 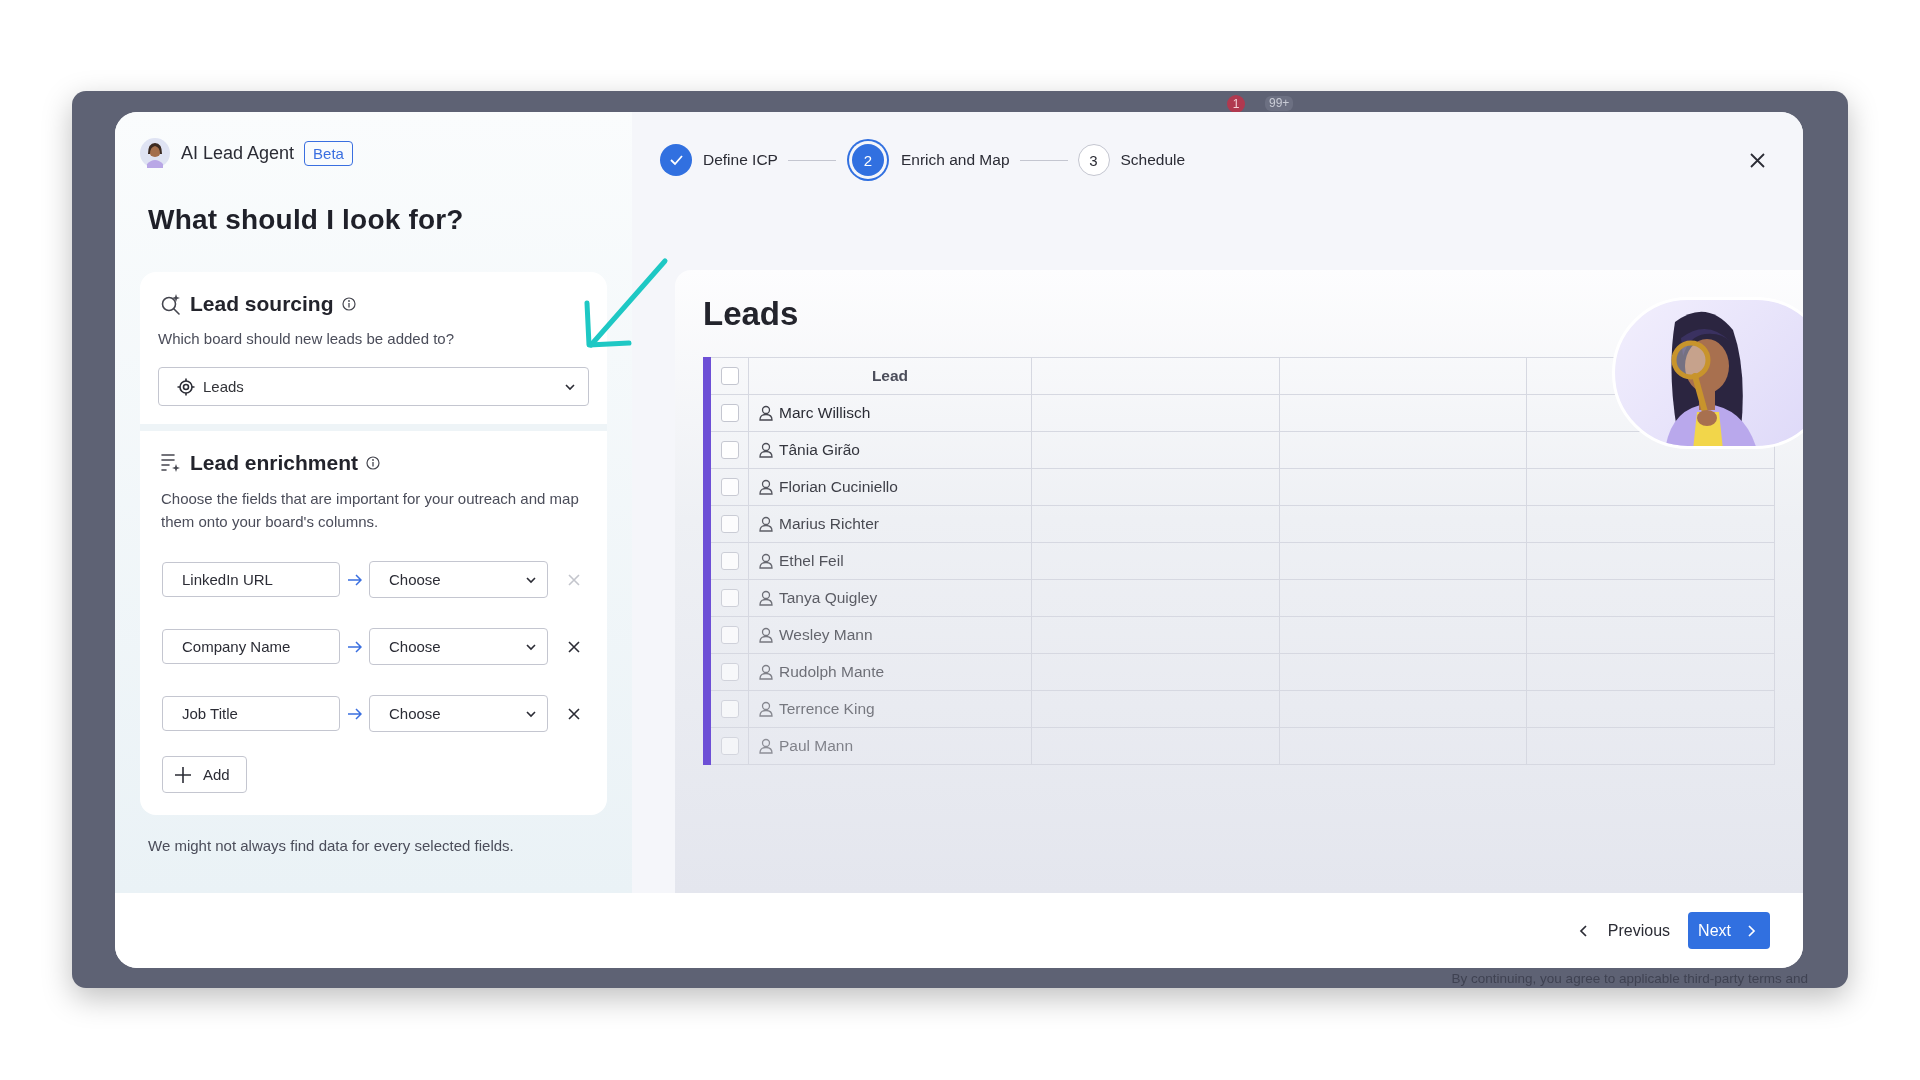 I want to click on page-title: What should I look for?, so click(x=306, y=220).